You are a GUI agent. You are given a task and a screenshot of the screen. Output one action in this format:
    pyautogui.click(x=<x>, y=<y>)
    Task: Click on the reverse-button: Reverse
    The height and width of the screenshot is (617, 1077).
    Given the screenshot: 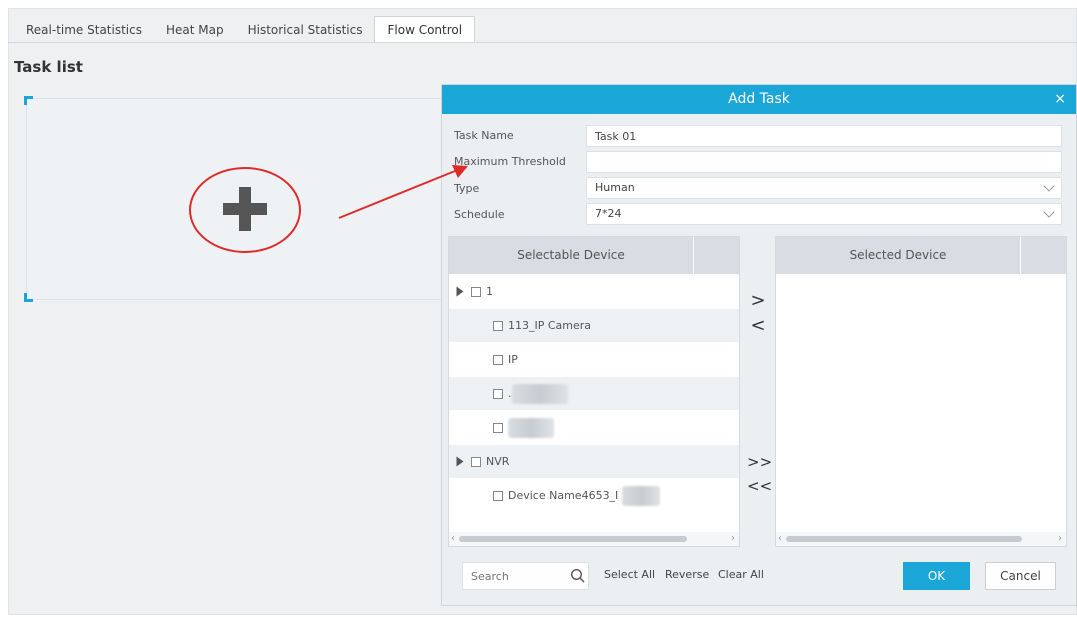 What is the action you would take?
    pyautogui.click(x=687, y=574)
    